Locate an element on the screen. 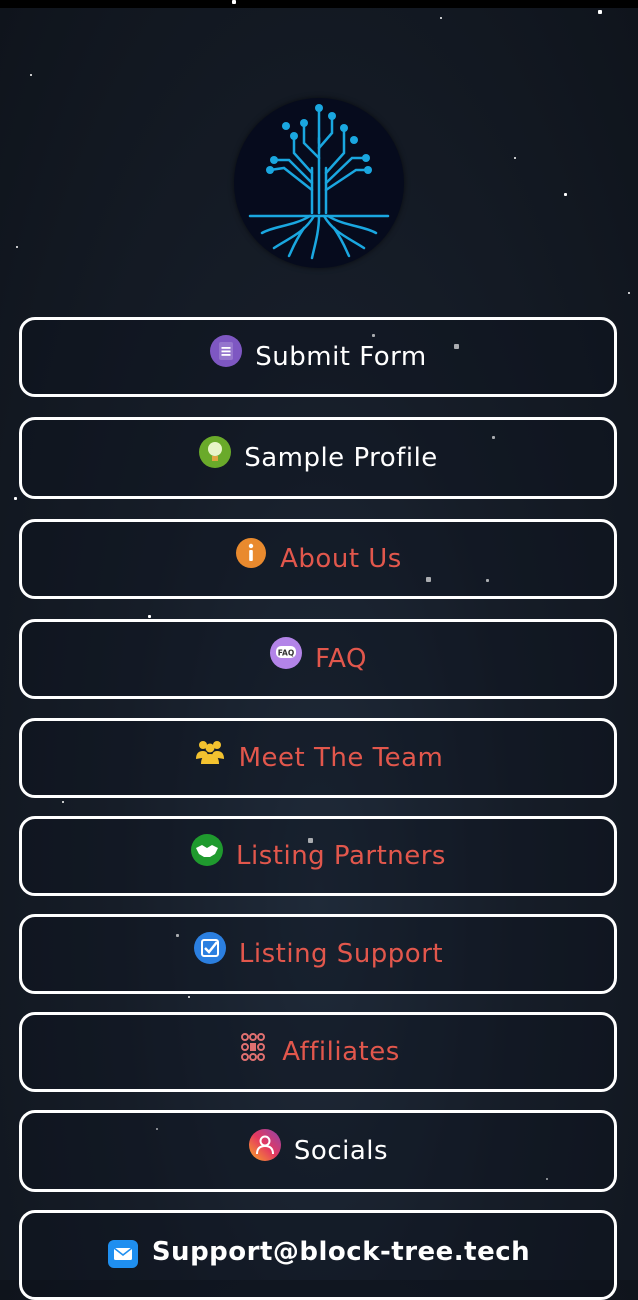 This screenshot has height=1300, width=638. listing-partners-button: Listing Partners is located at coordinates (318, 856).